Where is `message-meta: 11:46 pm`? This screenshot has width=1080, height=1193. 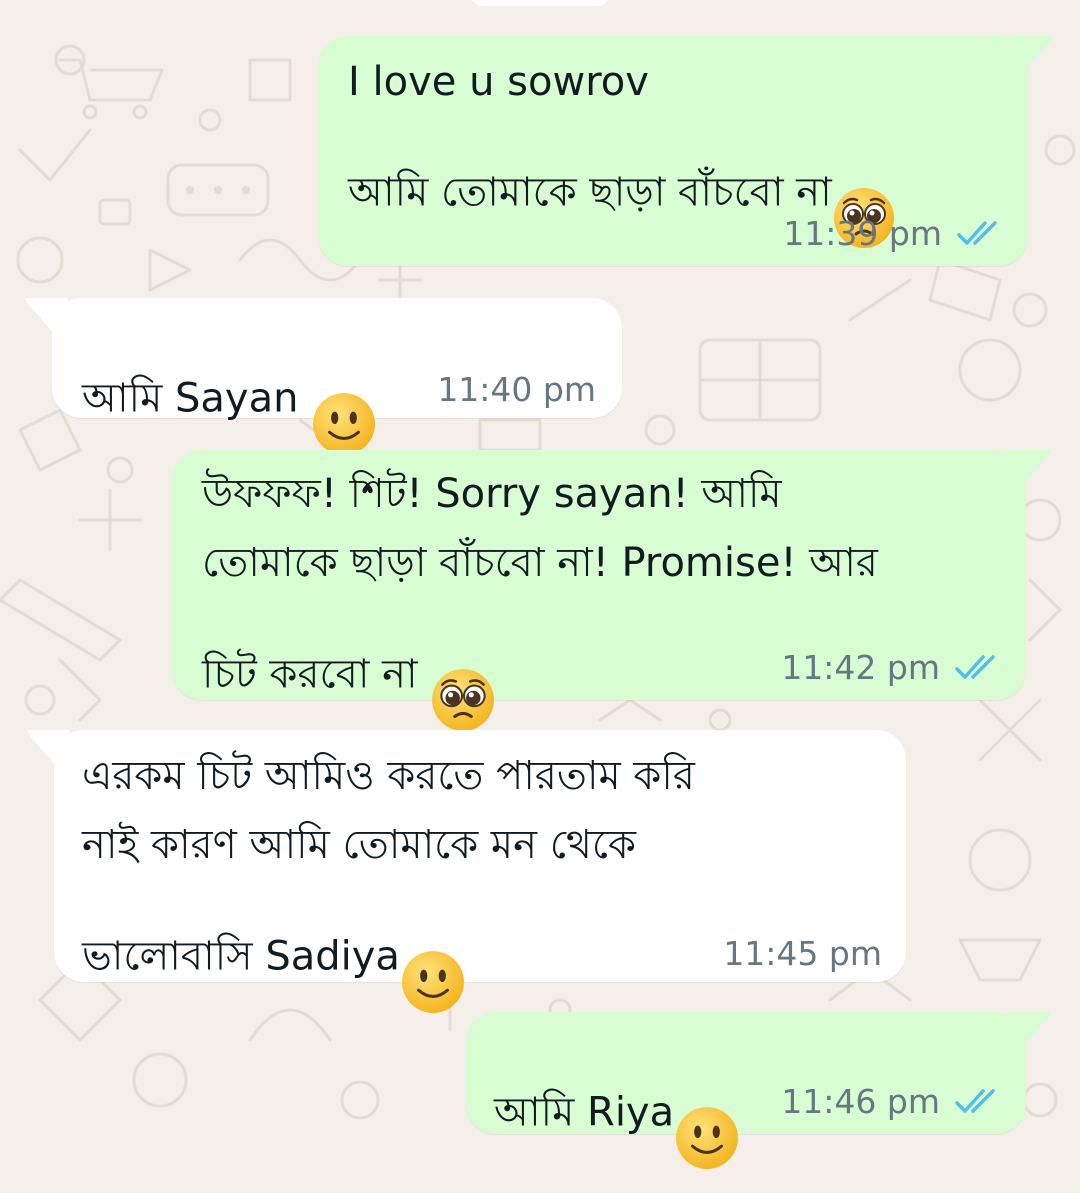 message-meta: 11:46 pm is located at coordinates (890, 1101).